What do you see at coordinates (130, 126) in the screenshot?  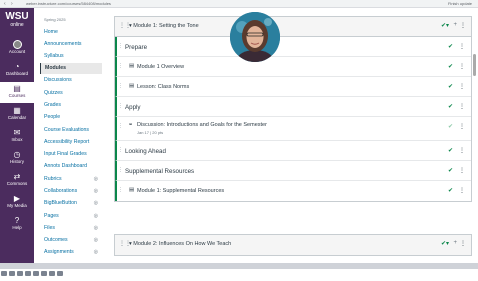 I see `discussion-icon: ❝` at bounding box center [130, 126].